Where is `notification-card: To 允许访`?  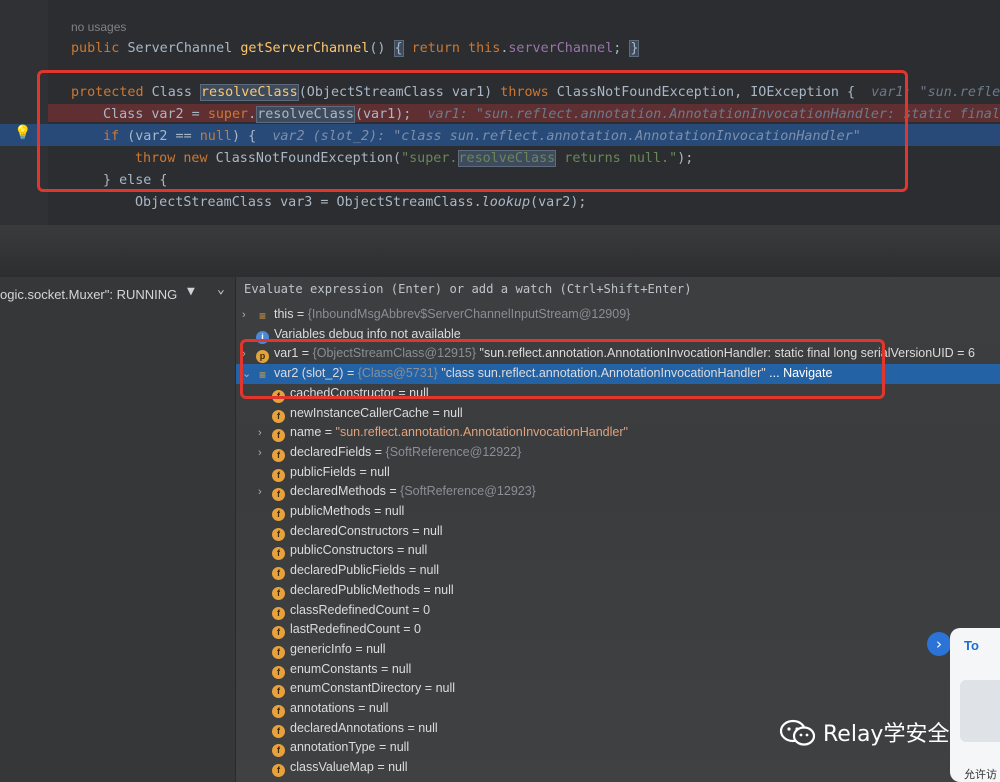
notification-card: To 允许访 is located at coordinates (975, 705).